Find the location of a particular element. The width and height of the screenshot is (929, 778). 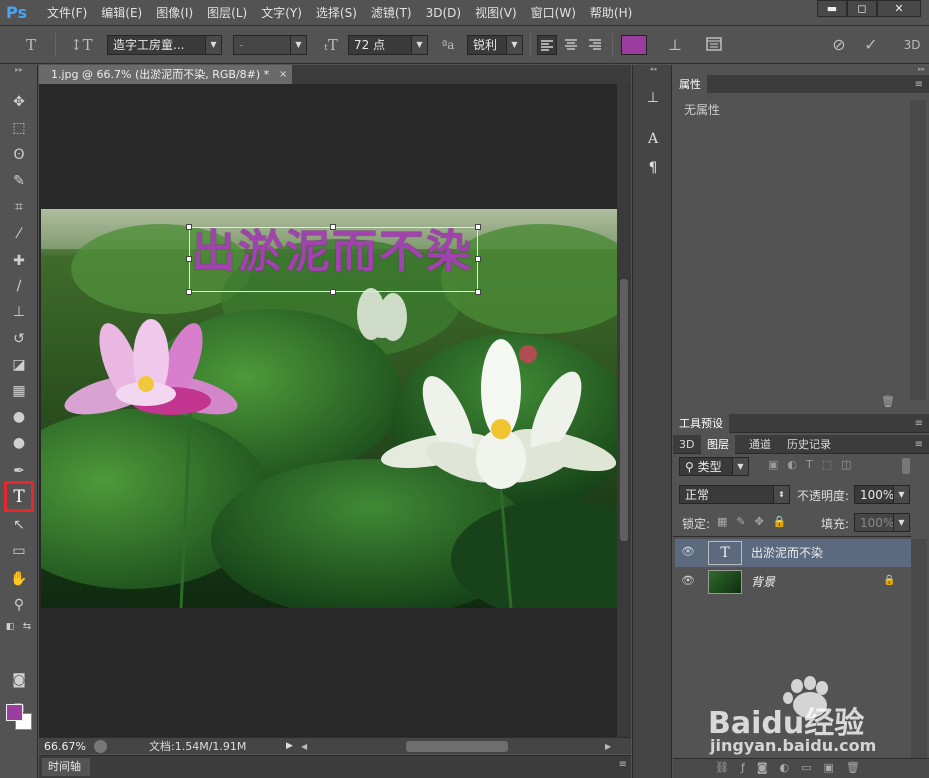

layer-row-text: 👁 T 出淤泥而不染 is located at coordinates (793, 553).